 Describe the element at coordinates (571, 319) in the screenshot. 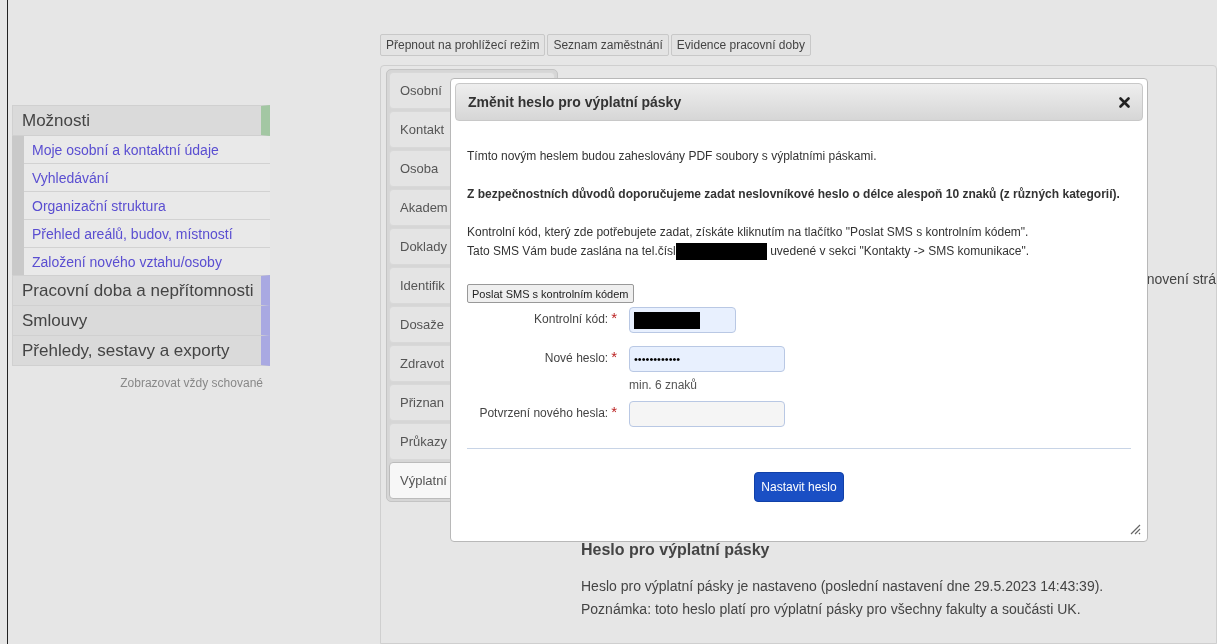

I see `field-label: Kontrolní kód:` at that location.